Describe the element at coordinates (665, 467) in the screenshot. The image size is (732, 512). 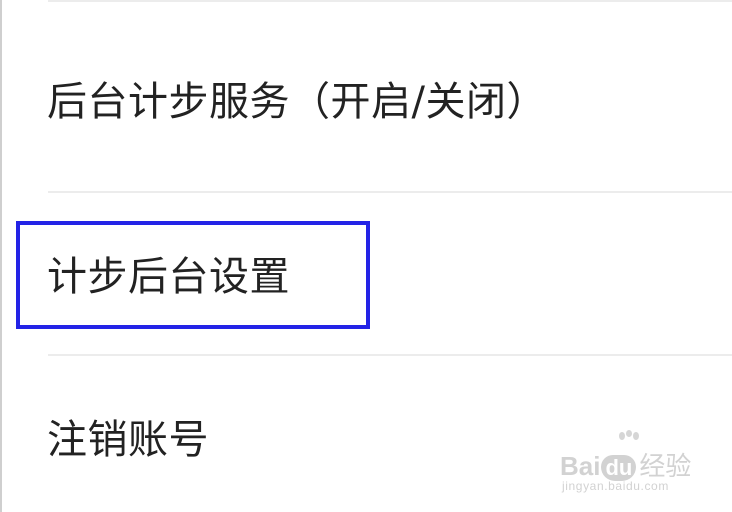
I see `watermark-brand-suffix: 经验` at that location.